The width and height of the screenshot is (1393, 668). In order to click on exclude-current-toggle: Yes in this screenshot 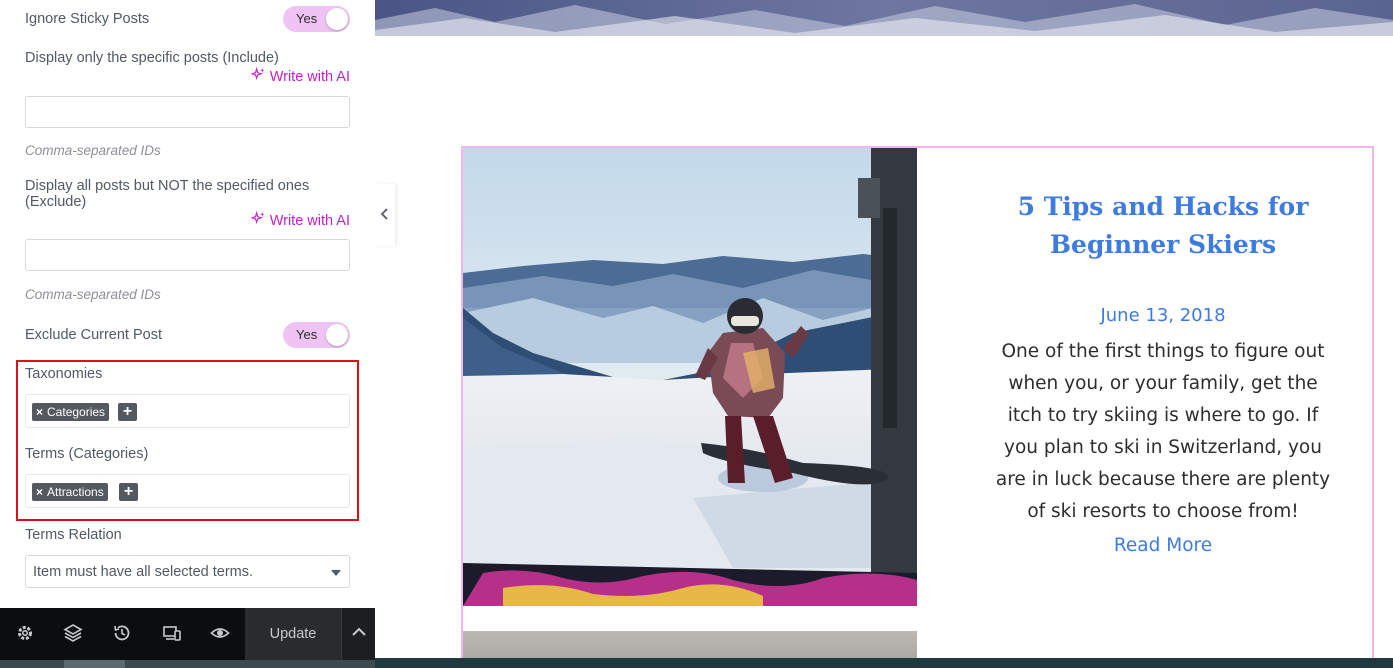, I will do `click(316, 335)`.